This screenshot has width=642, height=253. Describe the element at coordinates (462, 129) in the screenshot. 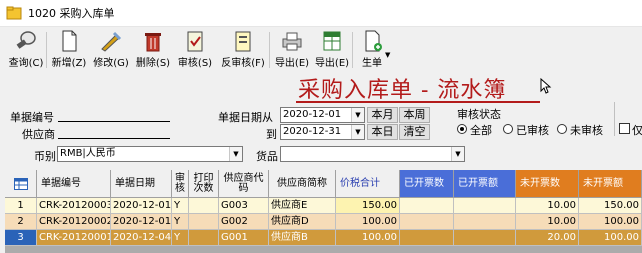

I see `status-all-radio` at that location.